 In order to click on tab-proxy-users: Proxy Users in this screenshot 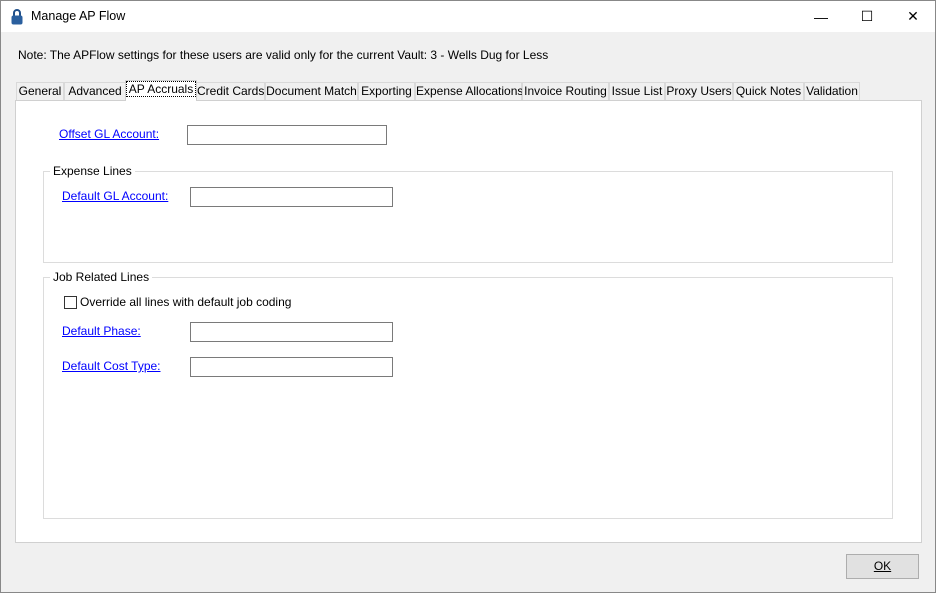, I will do `click(699, 91)`.